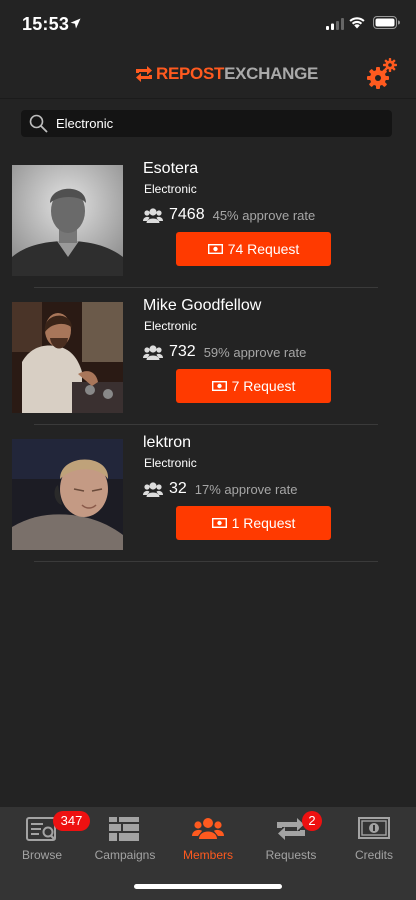 Image resolution: width=416 pixels, height=900 pixels. I want to click on logo-text-exchange: EXCHANGE, so click(271, 73).